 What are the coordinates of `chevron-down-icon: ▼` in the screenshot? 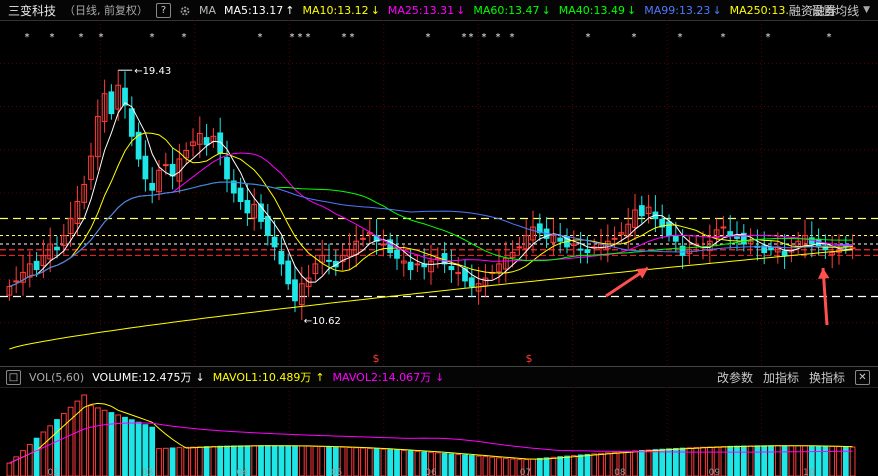 It's located at (866, 10).